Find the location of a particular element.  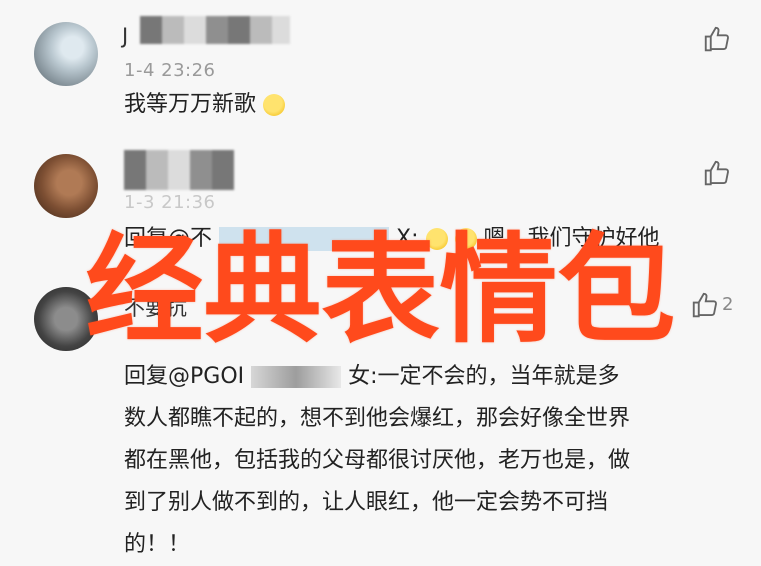

blurred-mention is located at coordinates (296, 377).